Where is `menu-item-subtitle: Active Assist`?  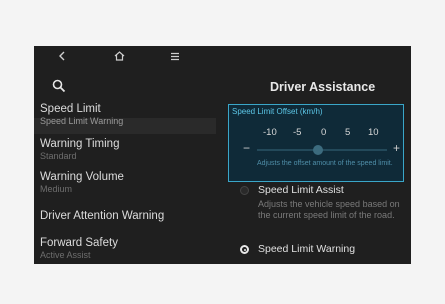
menu-item-subtitle: Active Assist is located at coordinates (65, 255).